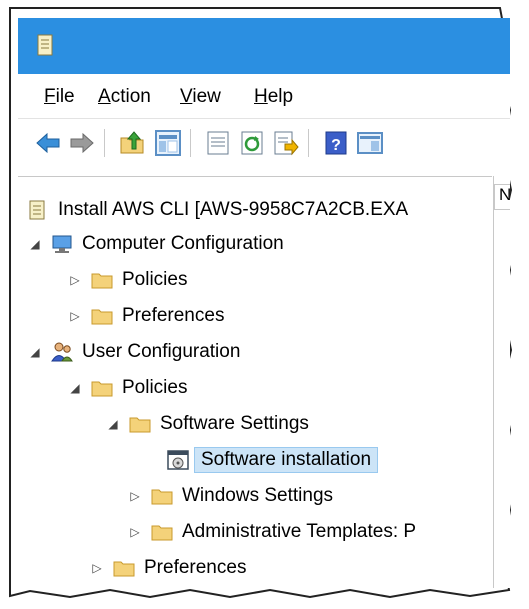  What do you see at coordinates (48, 143) in the screenshot?
I see `back-icon` at bounding box center [48, 143].